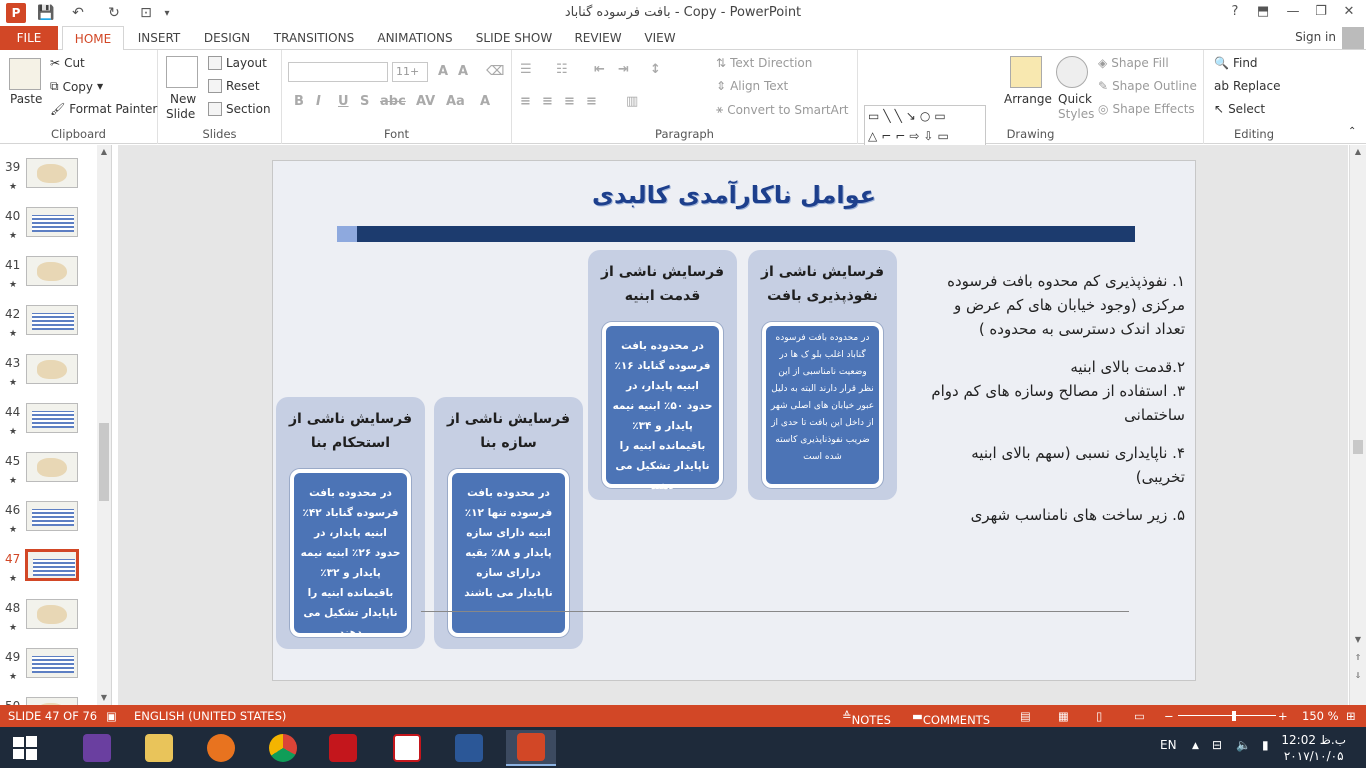  What do you see at coordinates (67, 63) in the screenshot?
I see `cut-button: ✂ Cut` at bounding box center [67, 63].